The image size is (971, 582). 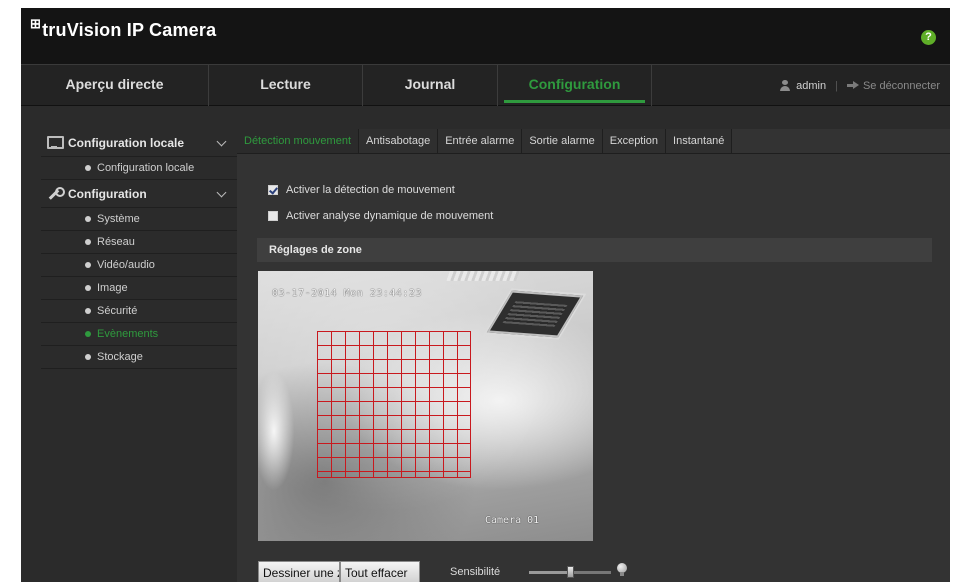 What do you see at coordinates (139, 242) in the screenshot?
I see `sidebar-item-network: Réseau` at bounding box center [139, 242].